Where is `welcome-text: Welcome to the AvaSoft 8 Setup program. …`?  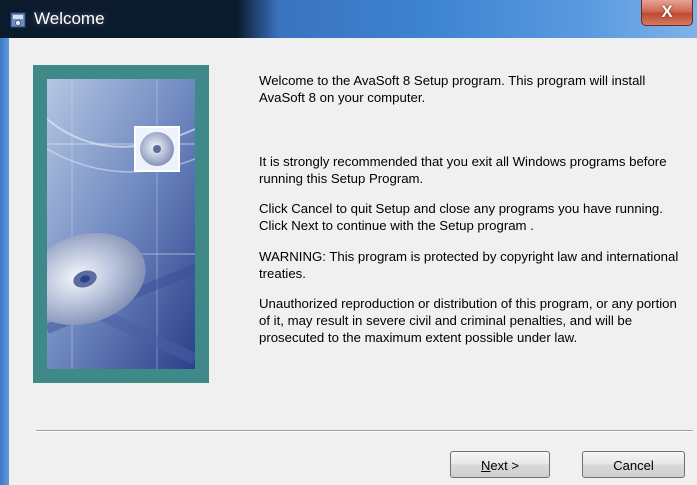 welcome-text: Welcome to the AvaSoft 8 Setup program. … is located at coordinates (452, 89).